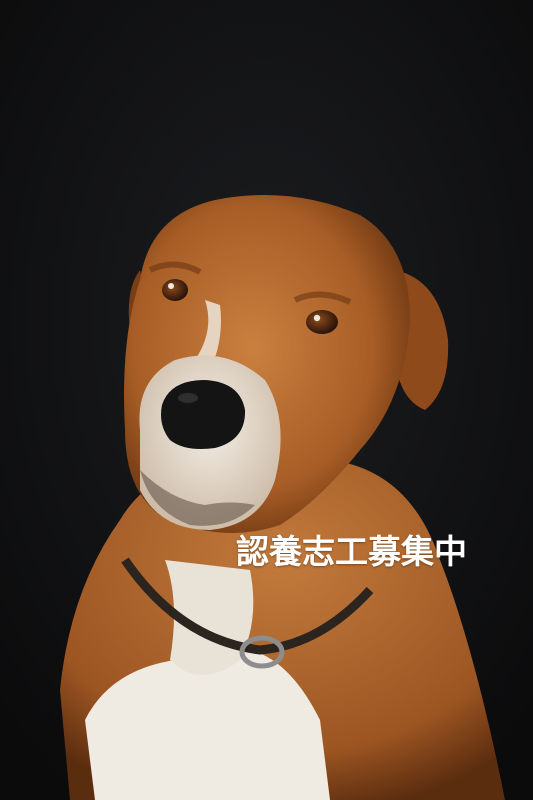  Describe the element at coordinates (317, 318) in the screenshot. I see `right-eye-glint` at that location.